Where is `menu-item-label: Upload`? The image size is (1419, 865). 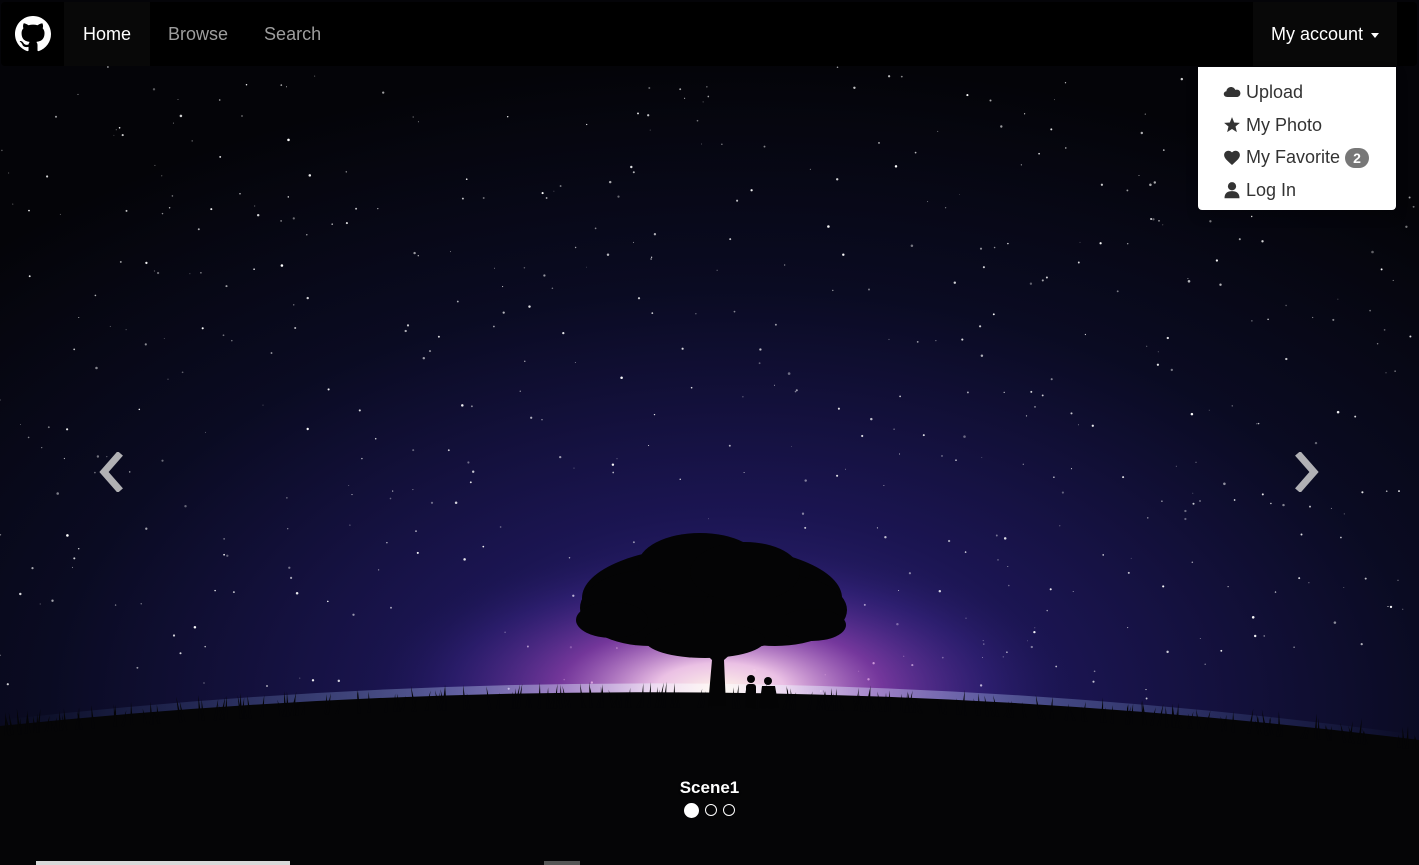 menu-item-label: Upload is located at coordinates (1275, 91).